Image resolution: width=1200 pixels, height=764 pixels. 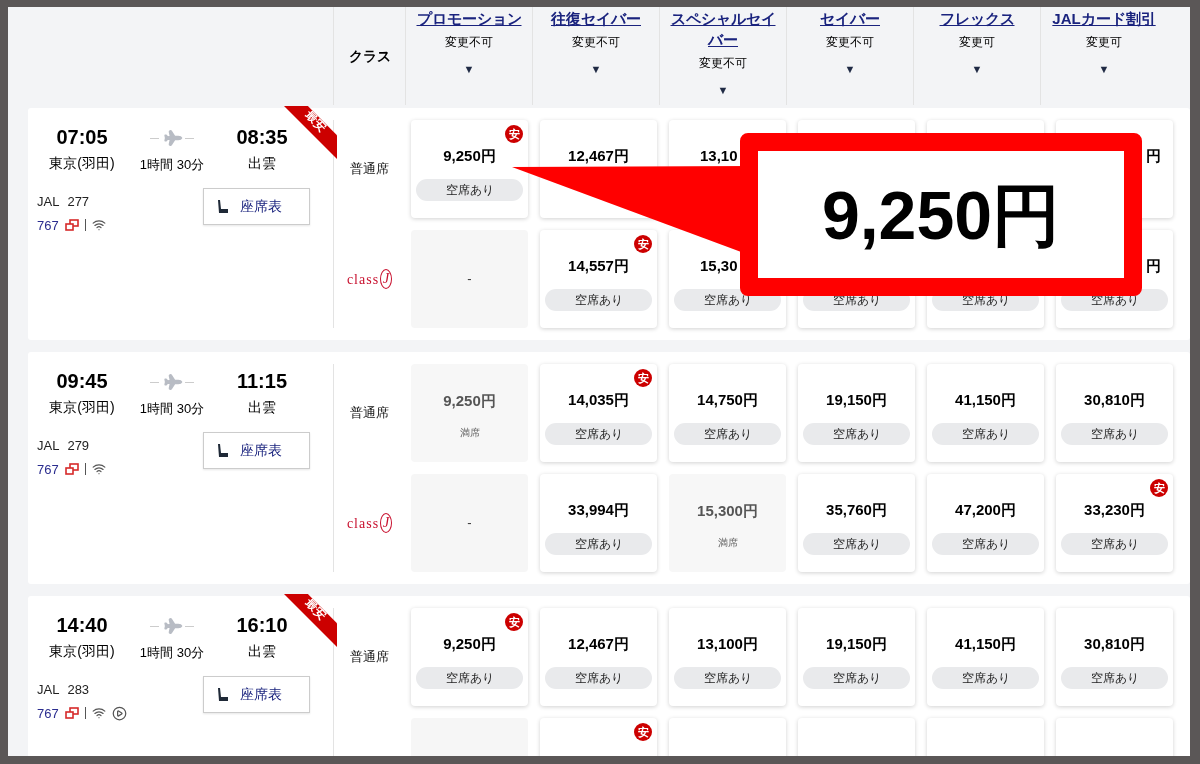 I want to click on fare-text: 13,10, so click(x=719, y=155).